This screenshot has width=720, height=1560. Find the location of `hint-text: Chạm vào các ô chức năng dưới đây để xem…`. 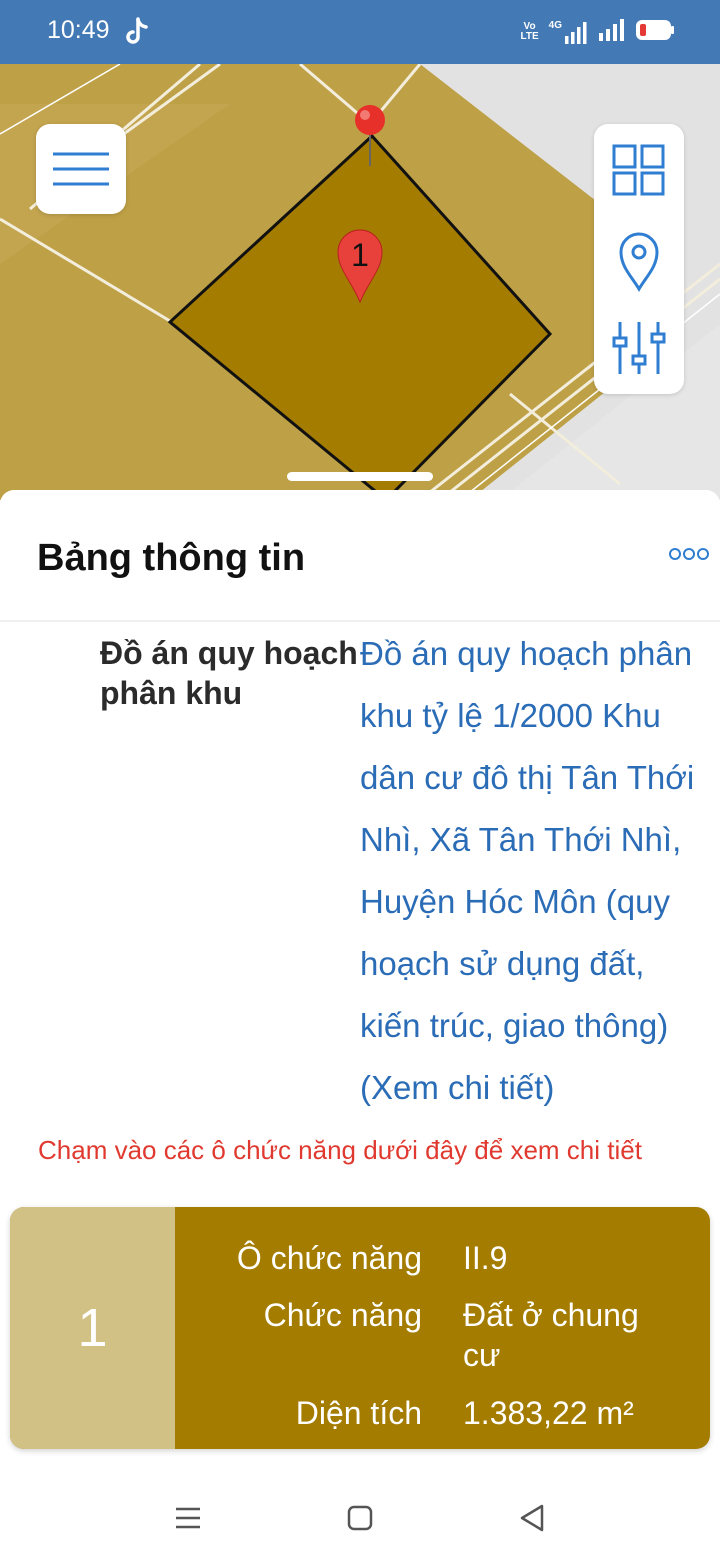

hint-text: Chạm vào các ô chức năng dưới đây để xem… is located at coordinates (340, 1150).